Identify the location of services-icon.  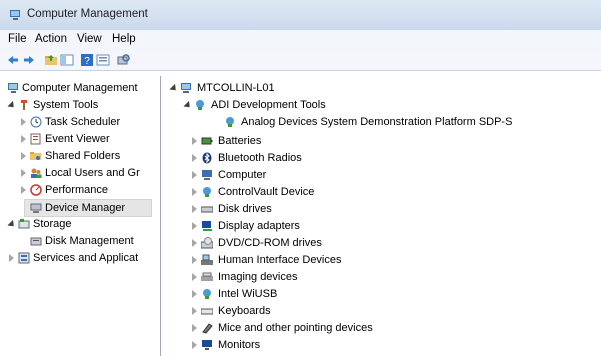
(24, 258).